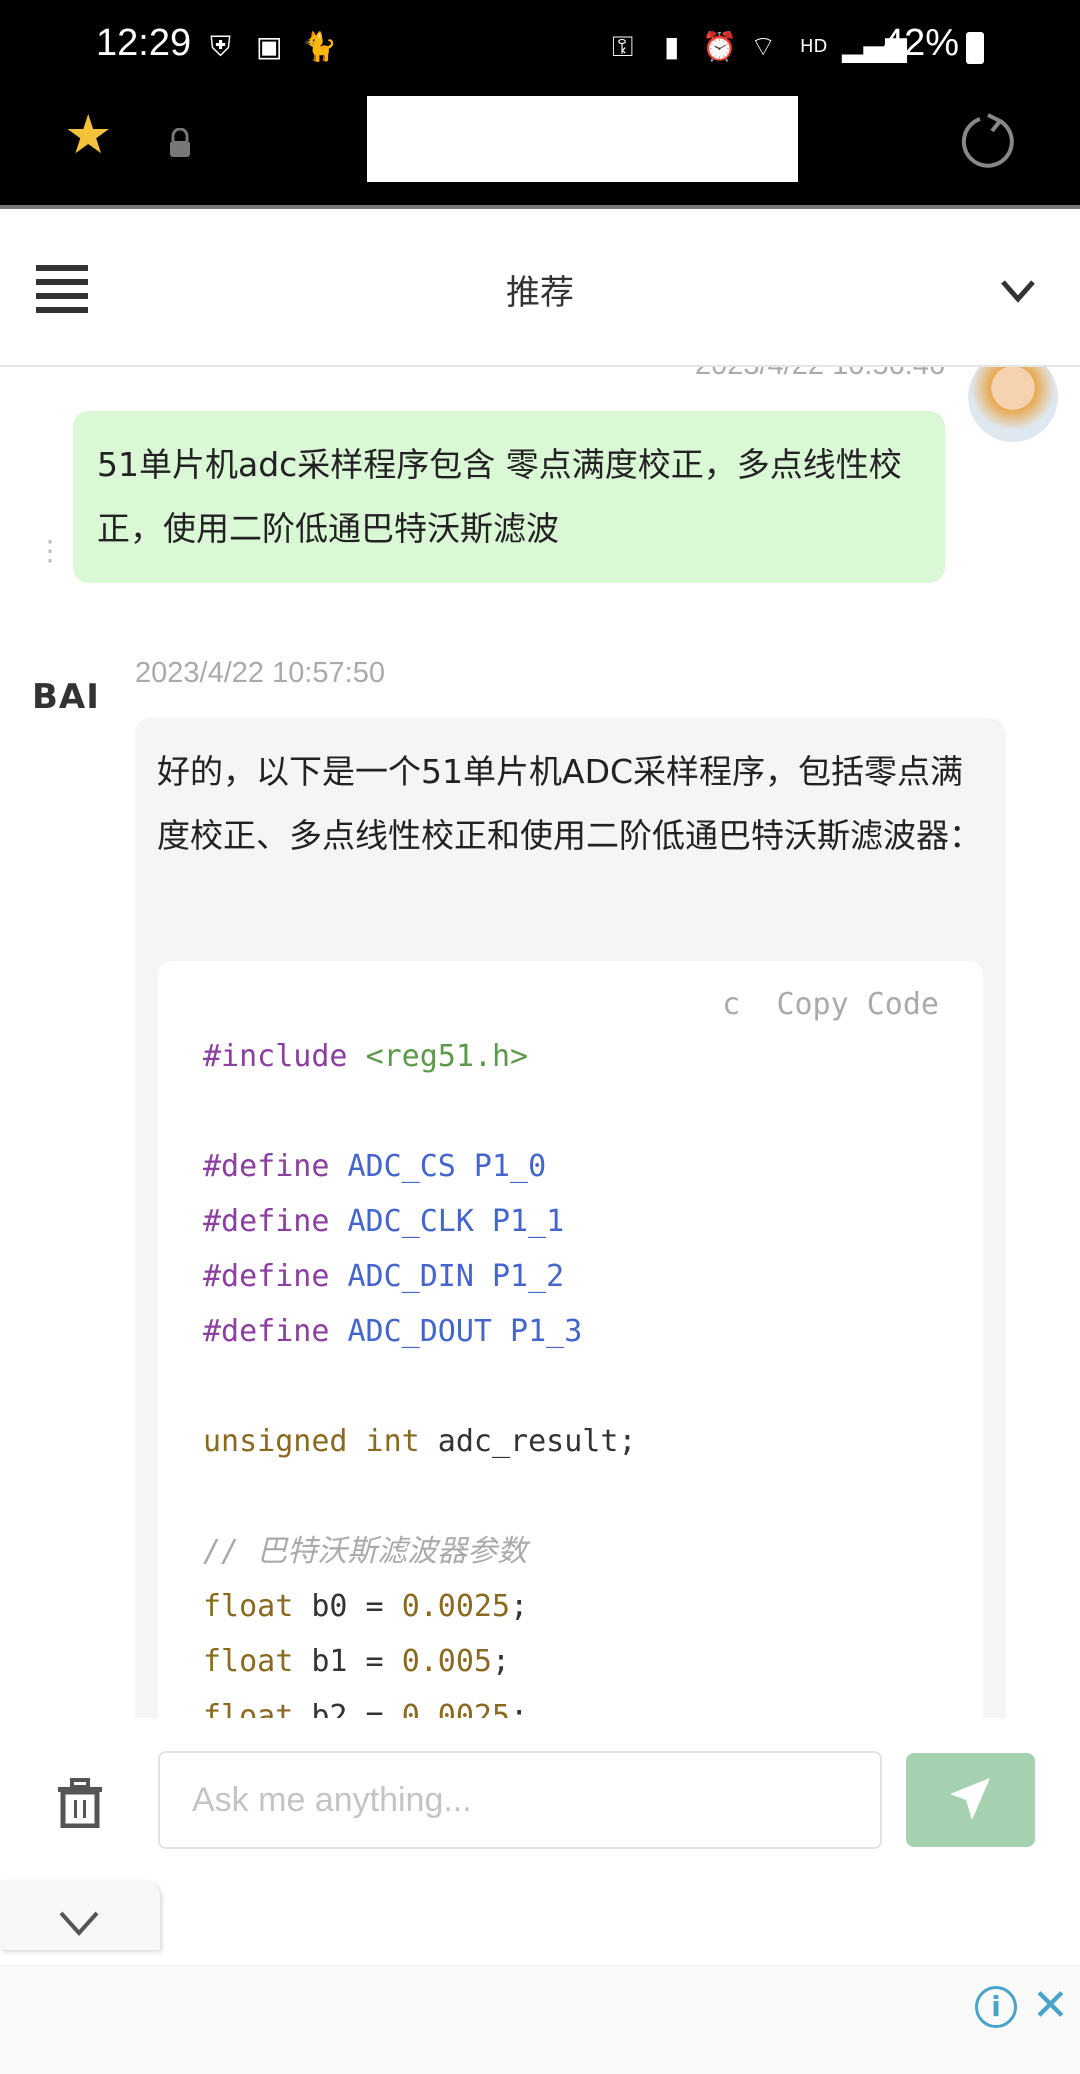 The height and width of the screenshot is (2074, 1080). I want to click on code-line: float b1 = 0.005;, so click(356, 1662).